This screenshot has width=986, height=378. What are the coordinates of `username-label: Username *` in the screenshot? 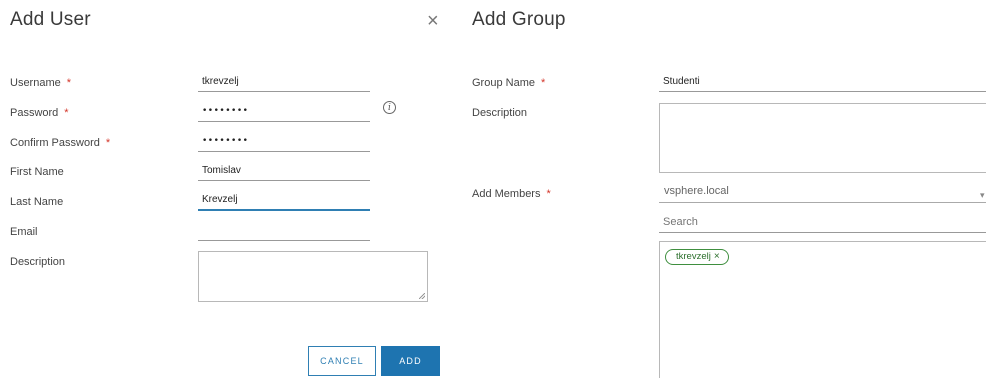 It's located at (40, 83).